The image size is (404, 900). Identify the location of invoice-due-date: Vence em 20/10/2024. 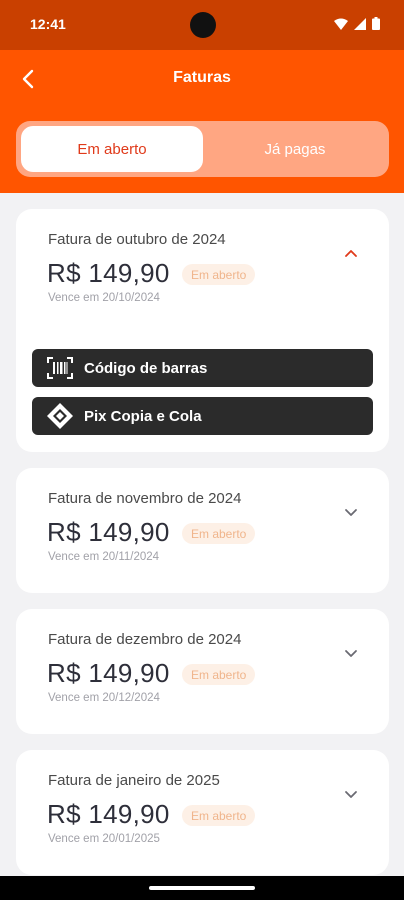
(104, 298).